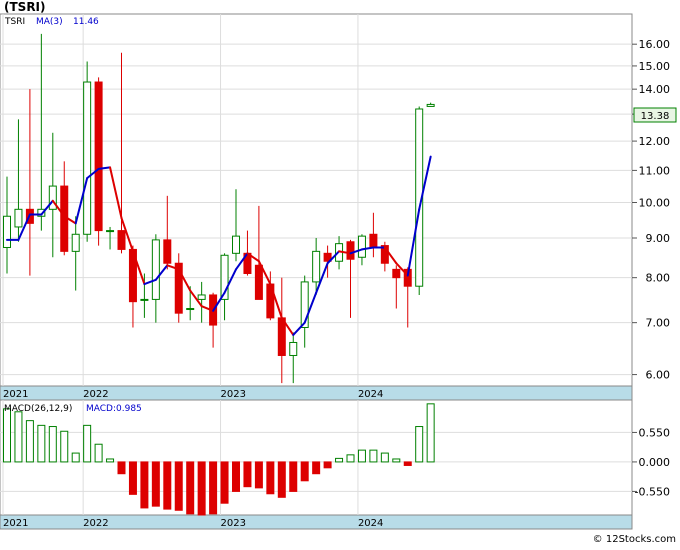  What do you see at coordinates (658, 278) in the screenshot?
I see `price-y-tick-label: 8.00` at bounding box center [658, 278].